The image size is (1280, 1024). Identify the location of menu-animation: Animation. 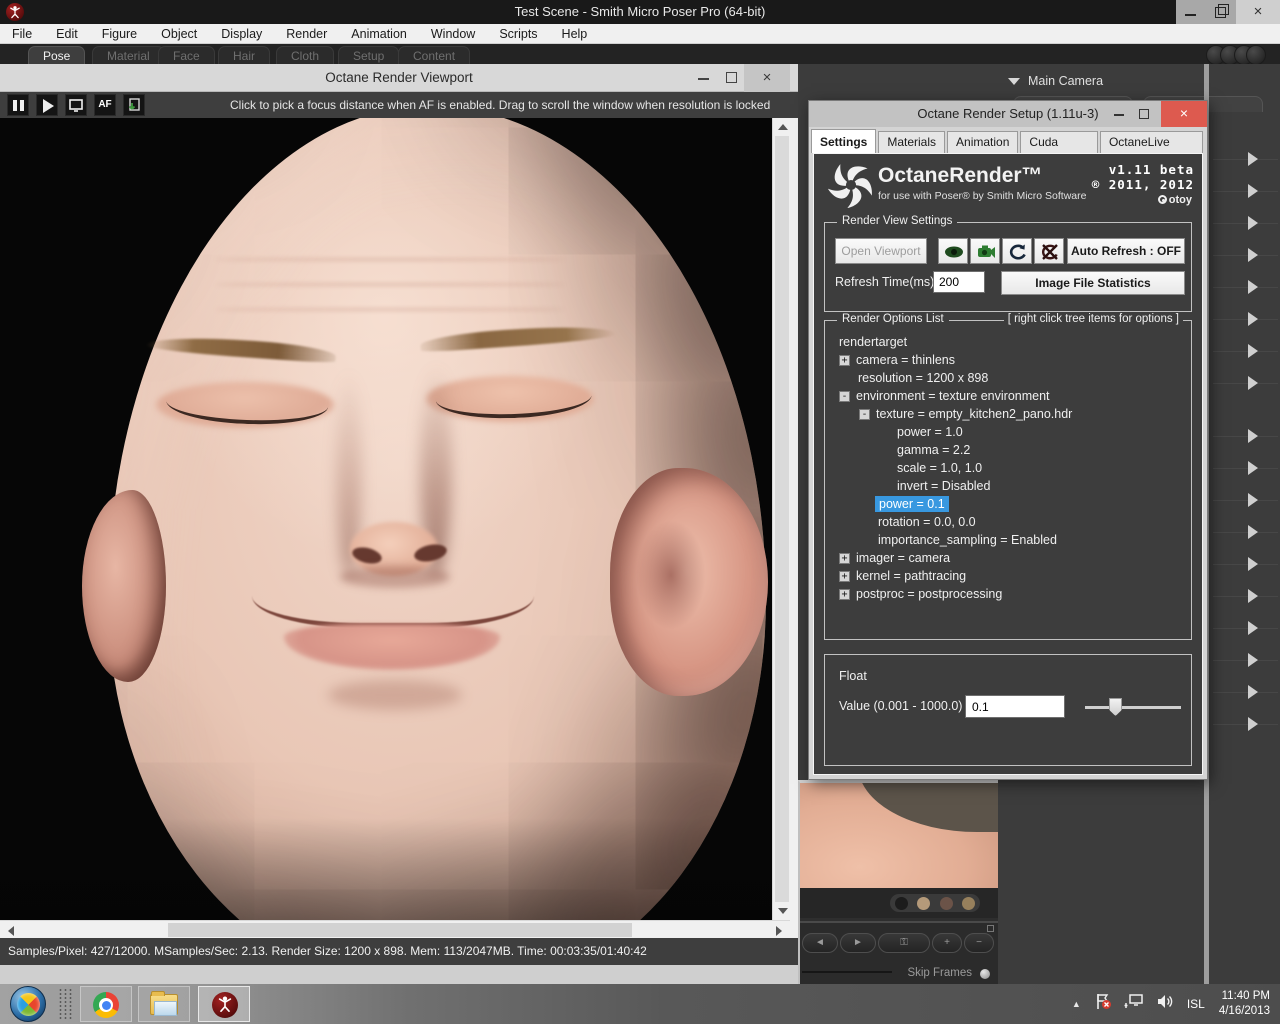
(379, 34).